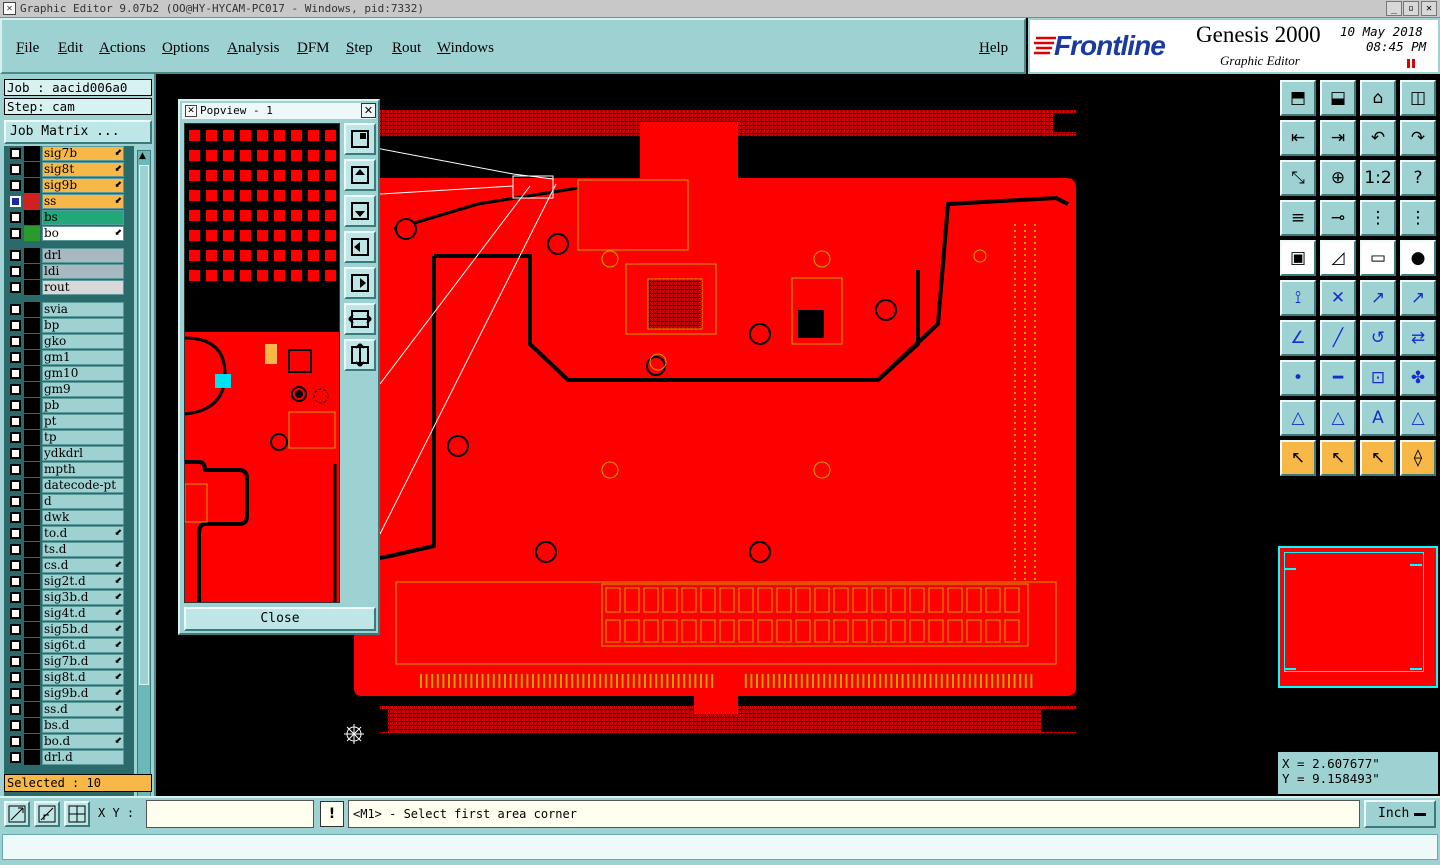 The width and height of the screenshot is (1440, 865). I want to click on layer-list-scrollbar: ▲ ▼, so click(144, 497).